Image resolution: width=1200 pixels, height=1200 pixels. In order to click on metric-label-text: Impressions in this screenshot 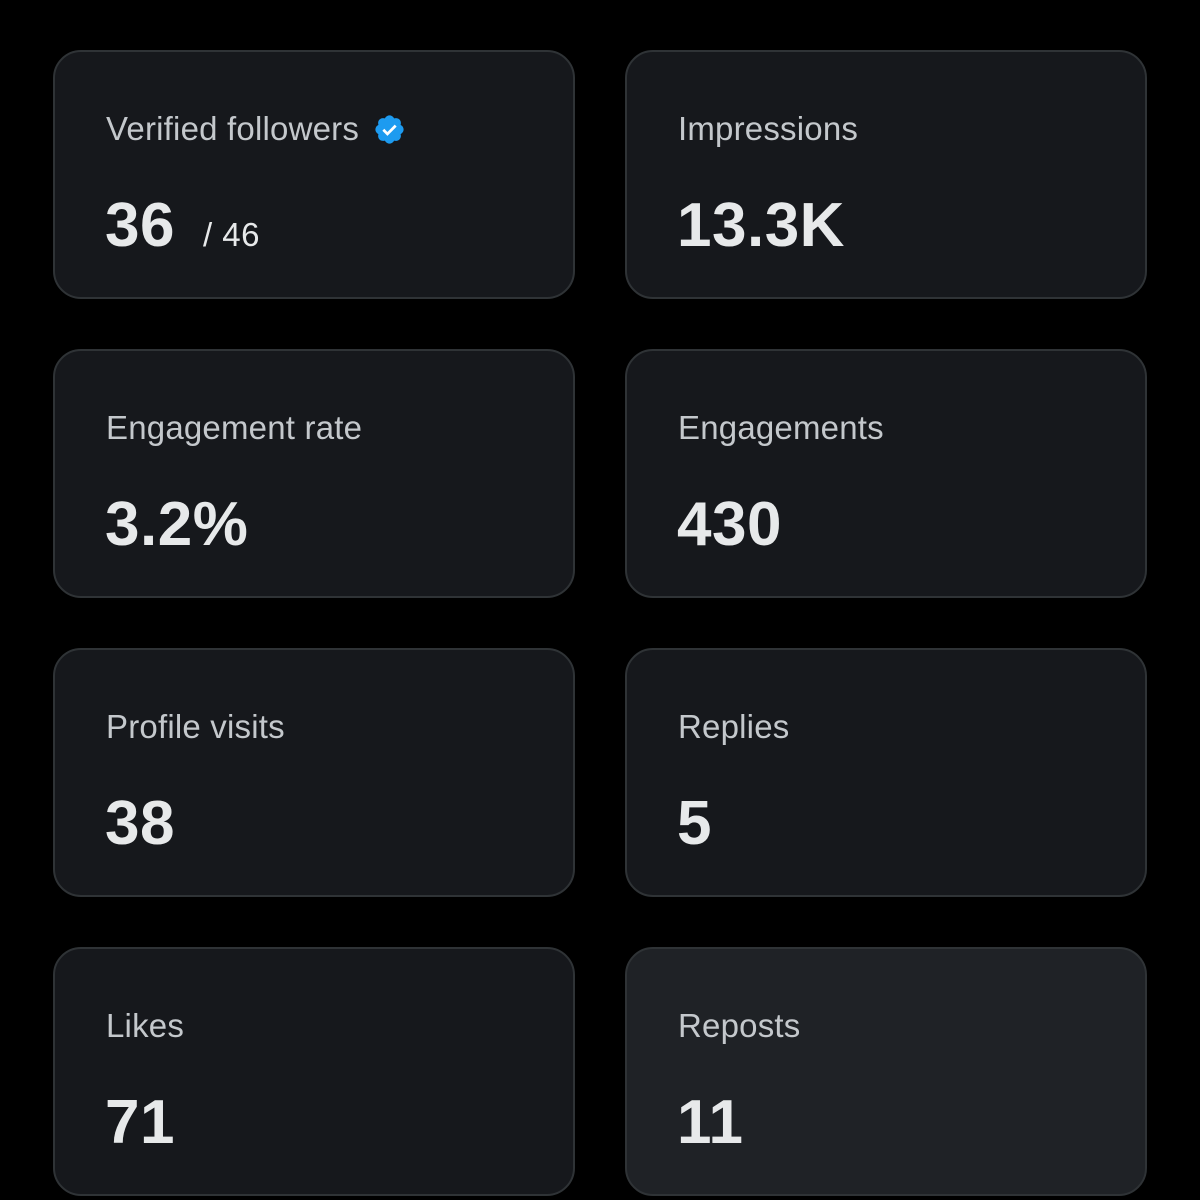, I will do `click(768, 128)`.